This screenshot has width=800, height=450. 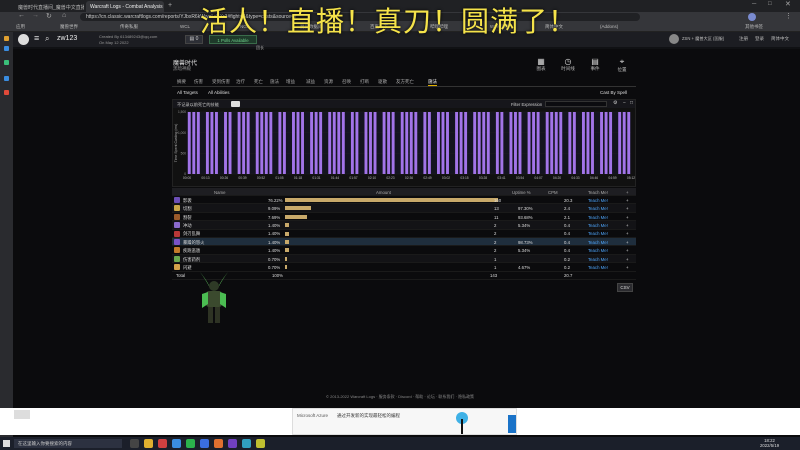 I want to click on back-icon: ←, so click(x=21, y=15).